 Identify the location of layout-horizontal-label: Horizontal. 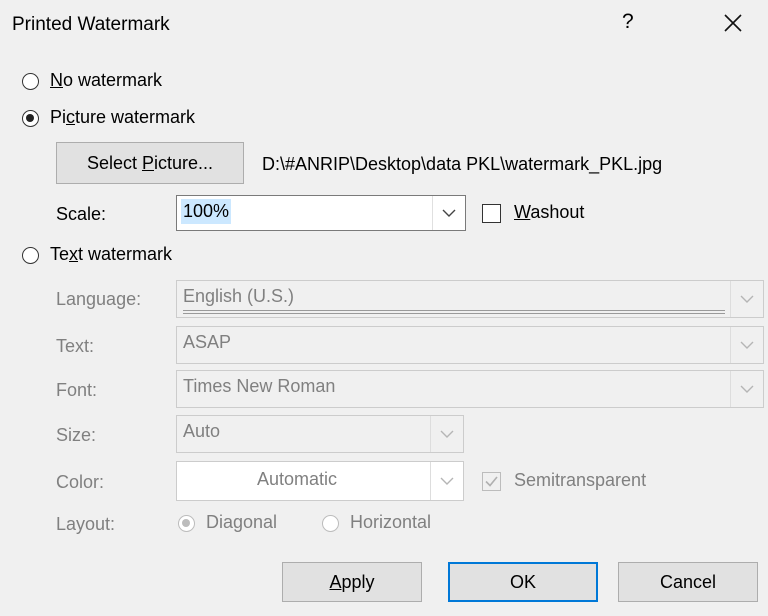
(391, 522).